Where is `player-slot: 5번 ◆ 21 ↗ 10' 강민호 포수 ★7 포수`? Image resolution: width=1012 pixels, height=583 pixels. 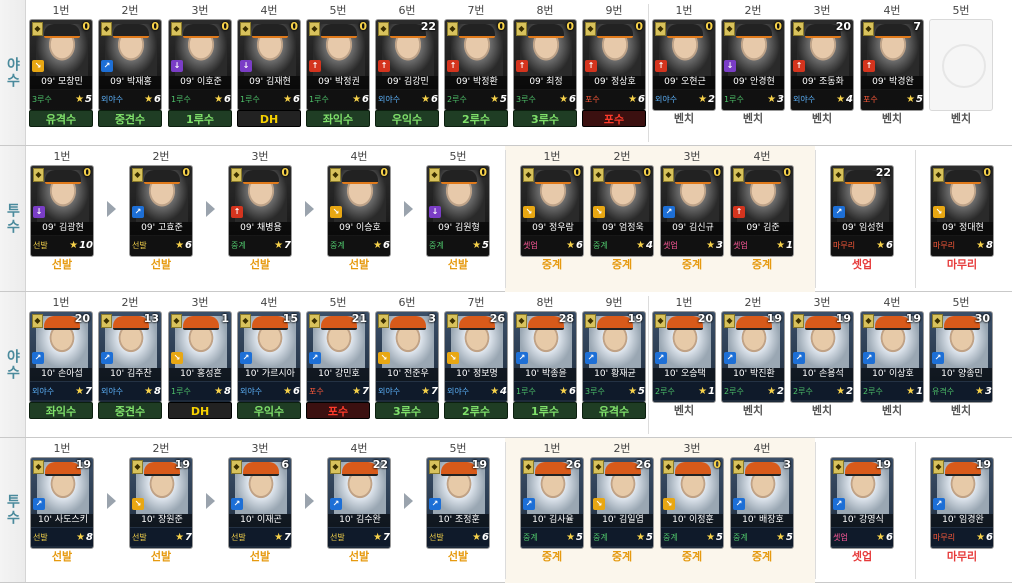
player-slot: 5번 ◆ 21 ↗ 10' 강민호 포수 ★7 포수 is located at coordinates (338, 358).